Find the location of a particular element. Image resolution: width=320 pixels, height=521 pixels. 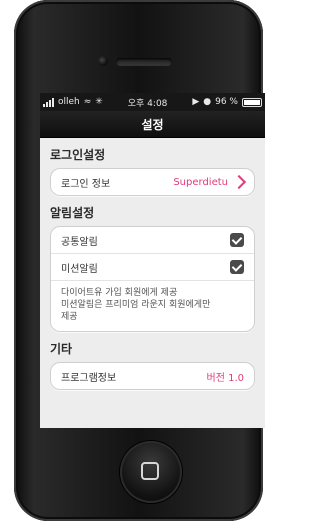

login-info-value: Superdietu is located at coordinates (200, 182).